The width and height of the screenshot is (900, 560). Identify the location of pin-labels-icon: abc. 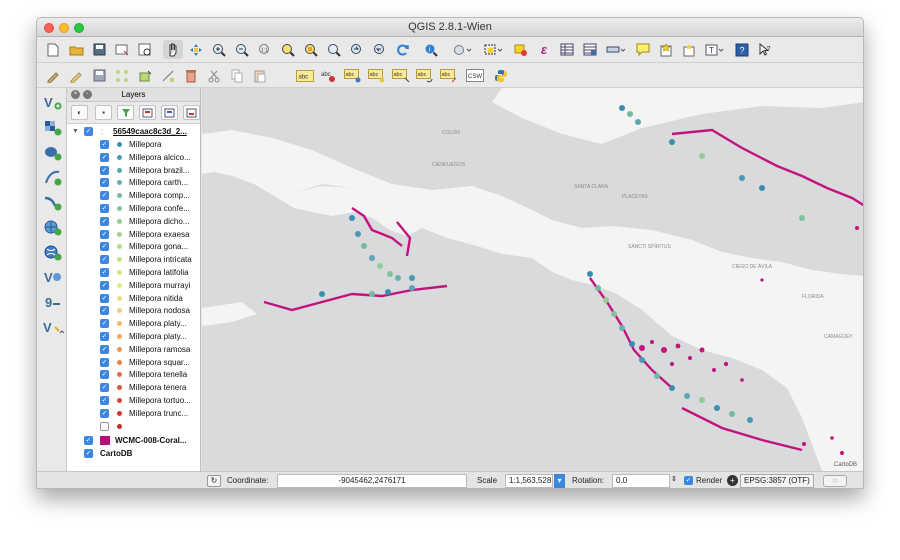
(353, 75).